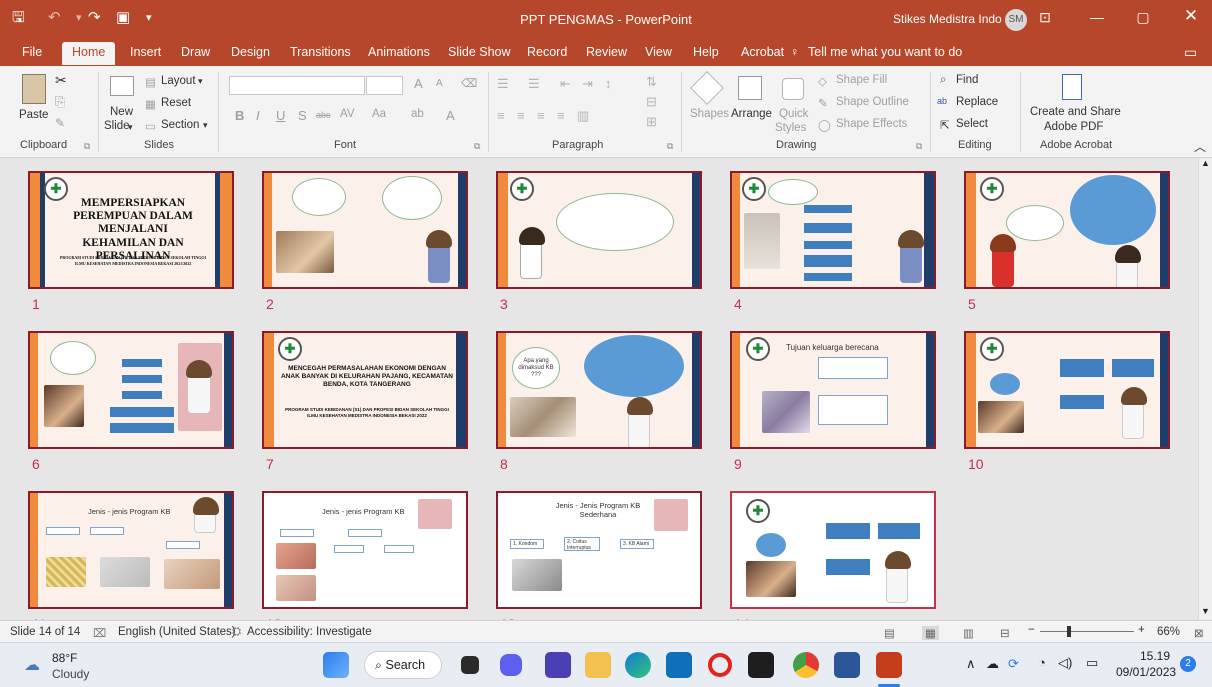 This screenshot has width=1212, height=687. Describe the element at coordinates (790, 128) in the screenshot. I see `quick-styles-label-2: Styles` at that location.